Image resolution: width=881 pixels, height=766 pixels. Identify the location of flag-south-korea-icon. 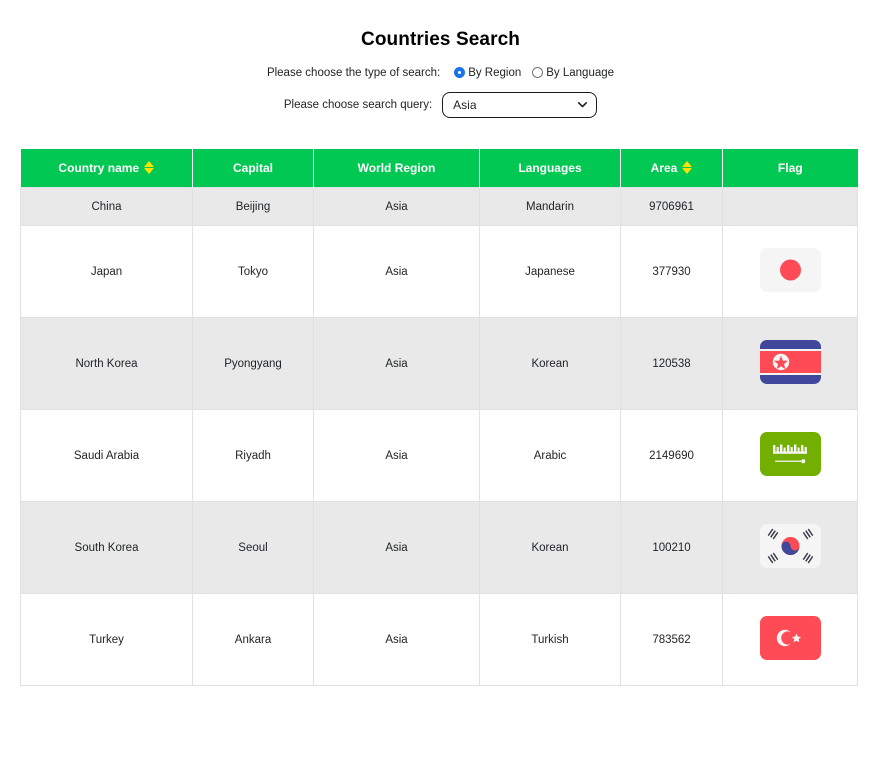
(790, 547).